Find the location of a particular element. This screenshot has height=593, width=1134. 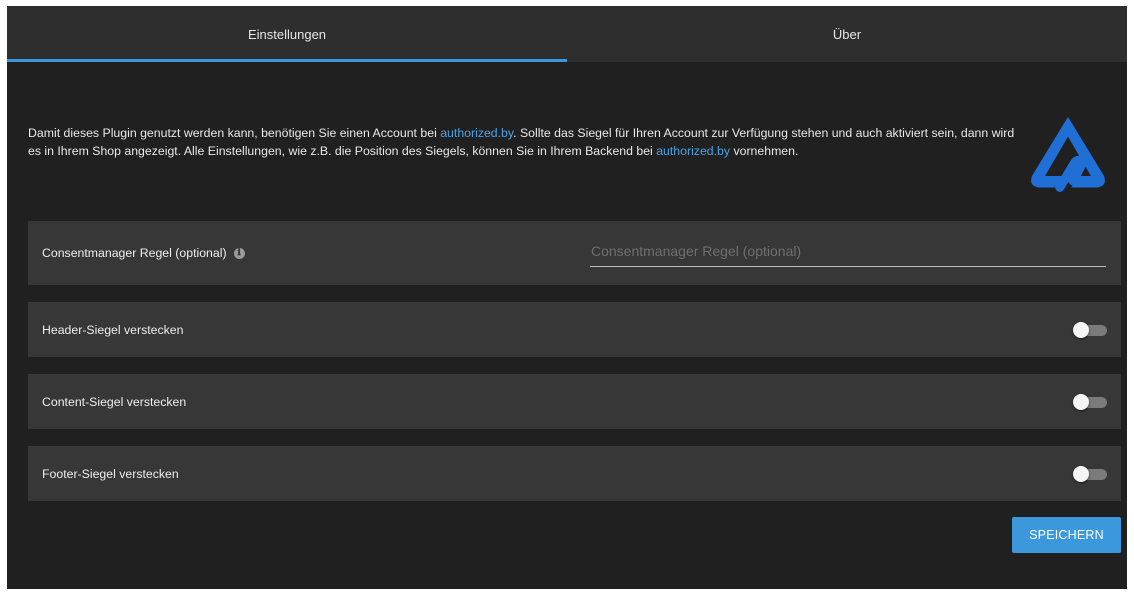

tab-einstellungen: Einstellungen is located at coordinates (287, 34).